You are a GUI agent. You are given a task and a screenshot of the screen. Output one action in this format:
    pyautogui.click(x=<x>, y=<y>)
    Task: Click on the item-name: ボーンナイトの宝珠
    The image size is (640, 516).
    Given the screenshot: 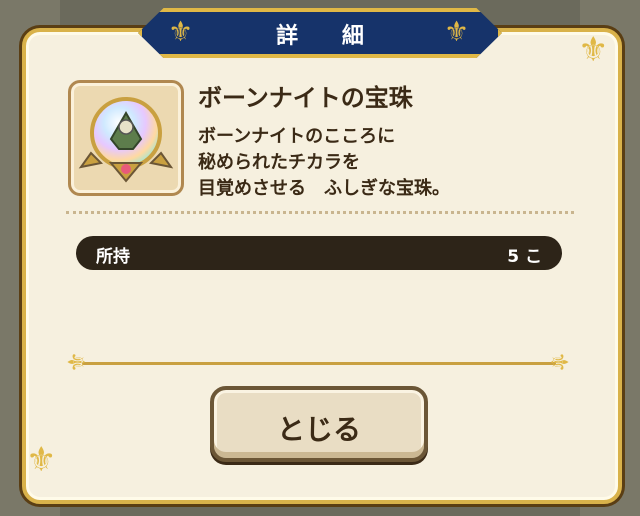 What is the action you would take?
    pyautogui.click(x=305, y=98)
    